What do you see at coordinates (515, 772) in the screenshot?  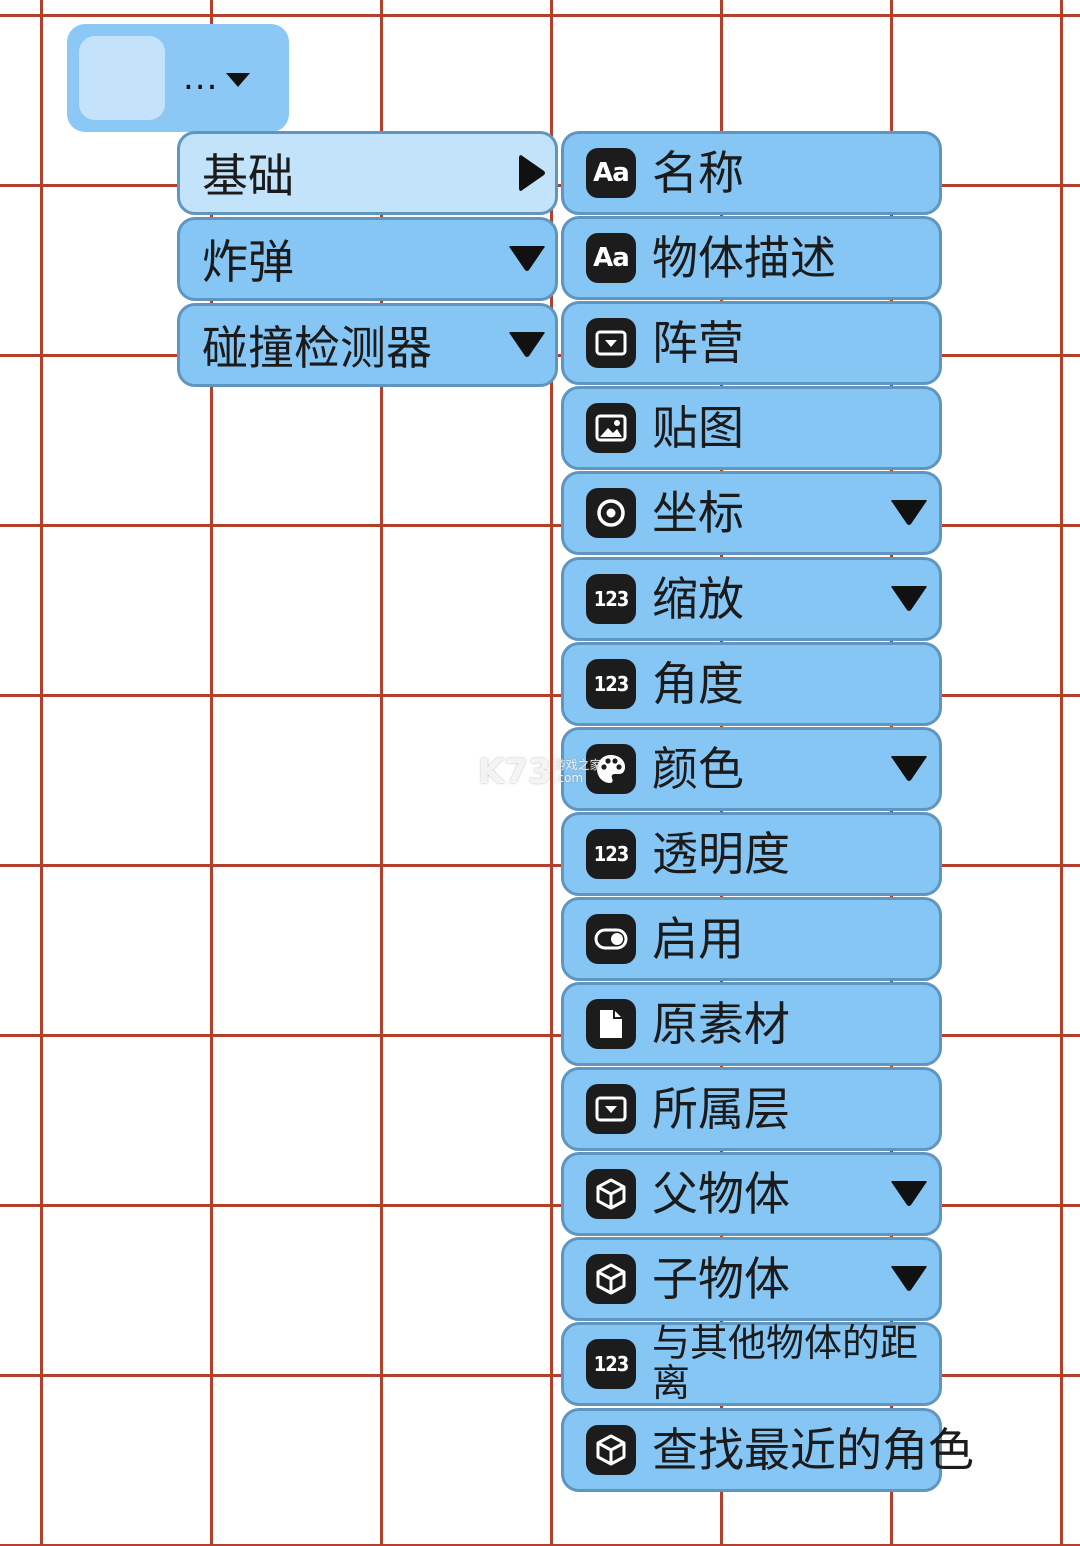 I see `watermark-logo: K73` at bounding box center [515, 772].